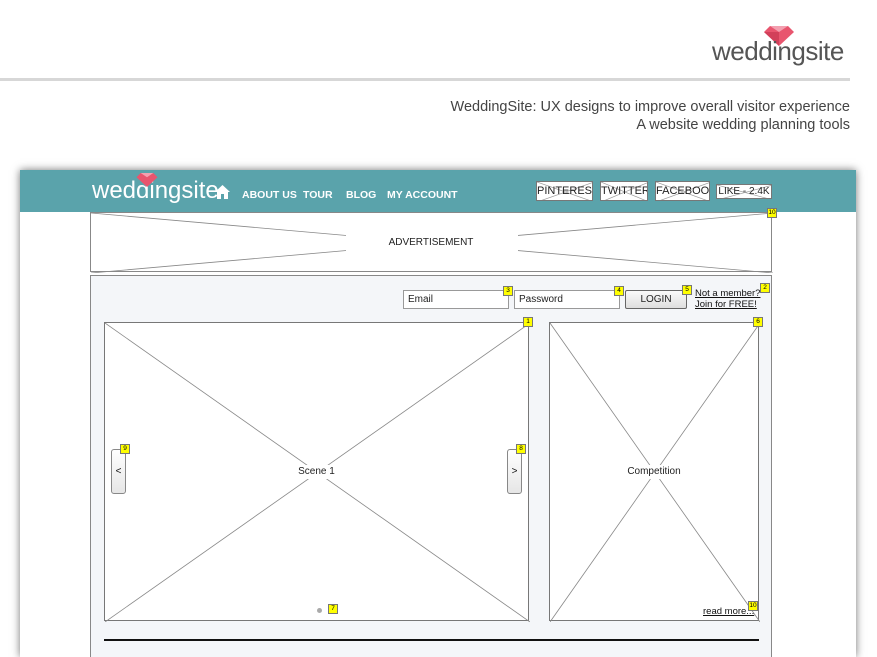 This screenshot has width=877, height=657. Describe the element at coordinates (318, 195) in the screenshot. I see `nav-tour: TOUR` at that location.